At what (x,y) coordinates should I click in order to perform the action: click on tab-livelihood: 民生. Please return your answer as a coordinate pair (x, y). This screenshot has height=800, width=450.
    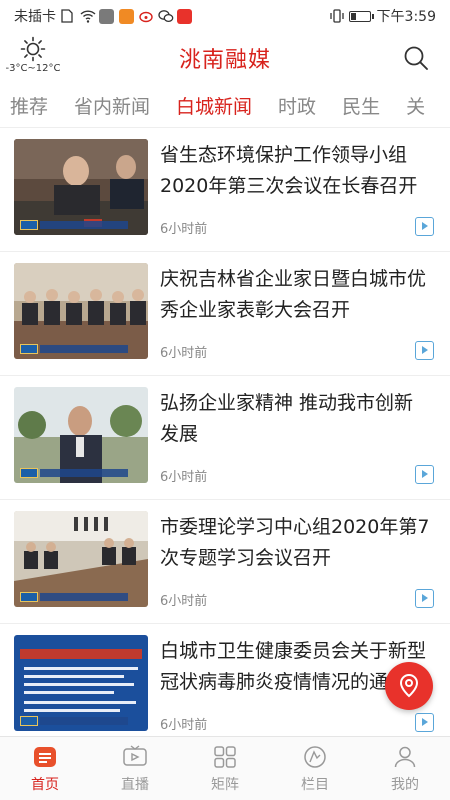
    Looking at the image, I should click on (361, 105).